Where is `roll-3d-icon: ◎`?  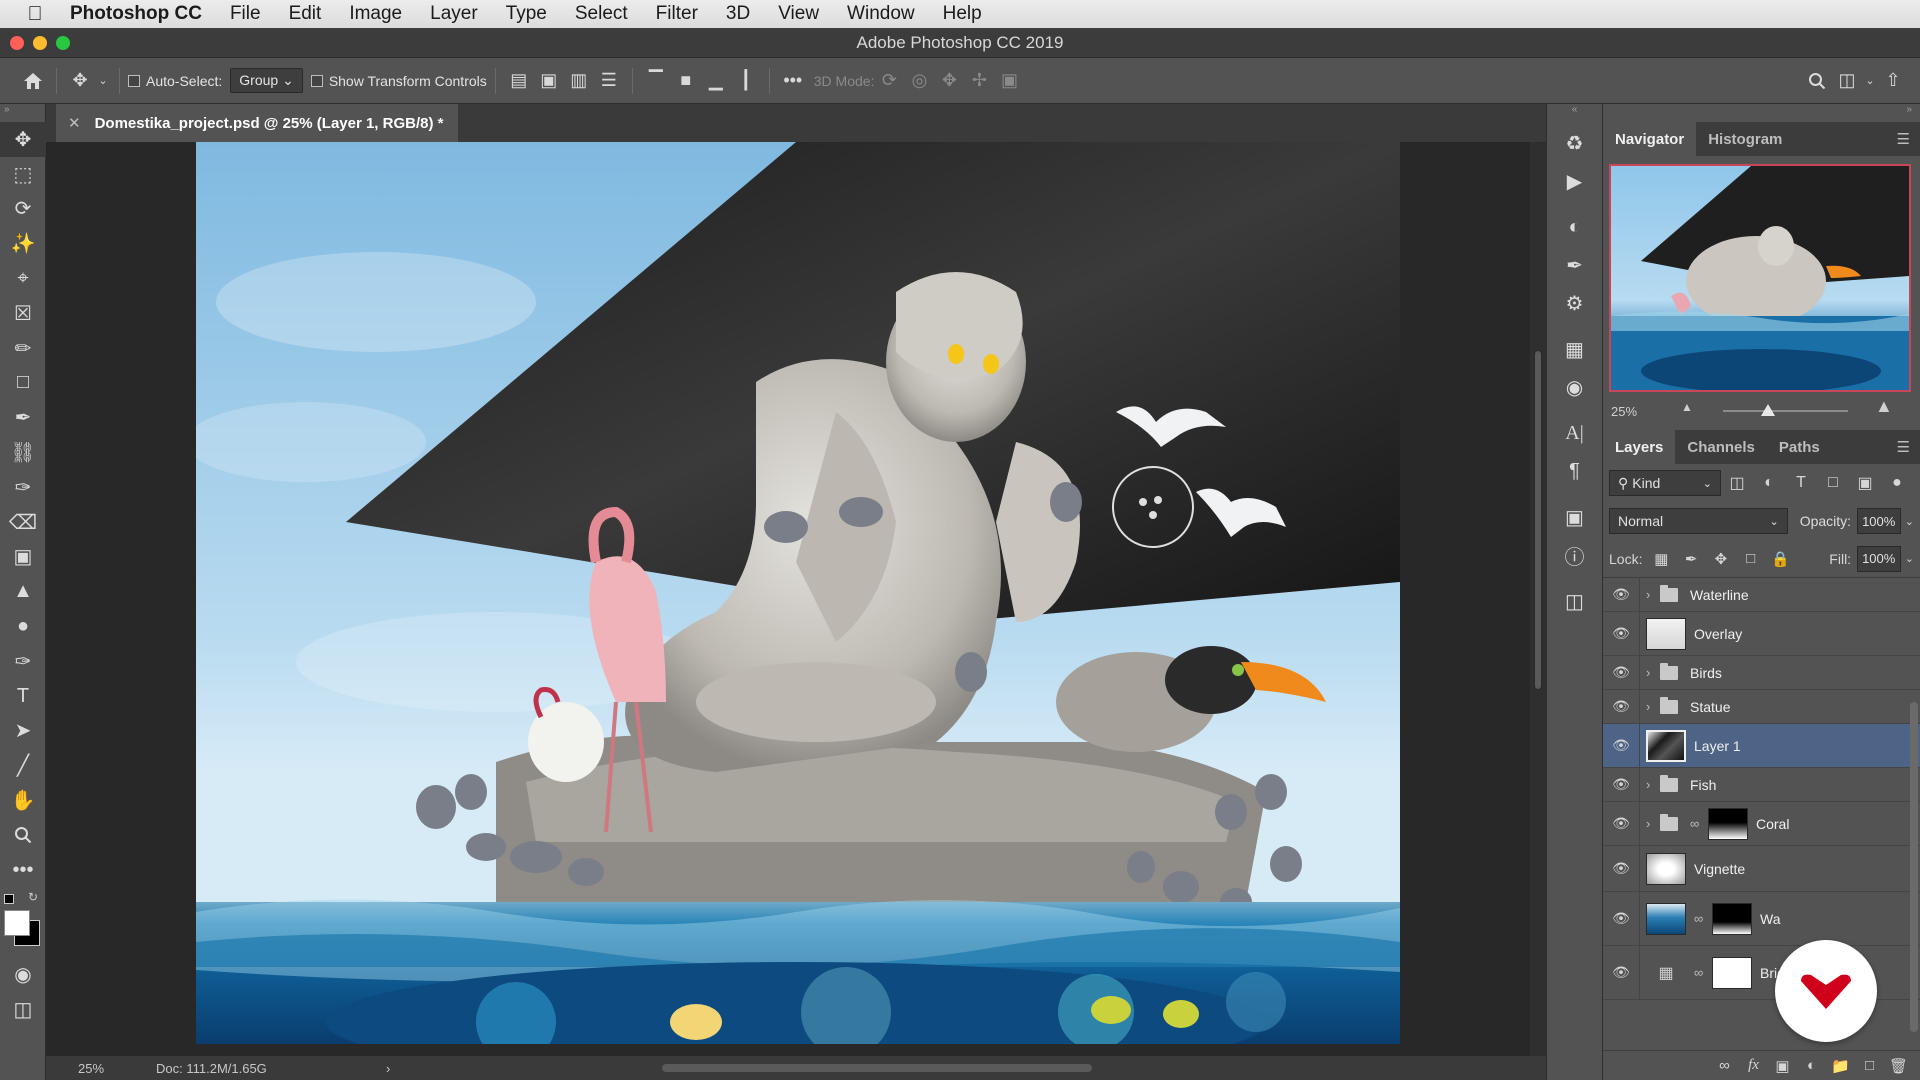 roll-3d-icon: ◎ is located at coordinates (919, 81).